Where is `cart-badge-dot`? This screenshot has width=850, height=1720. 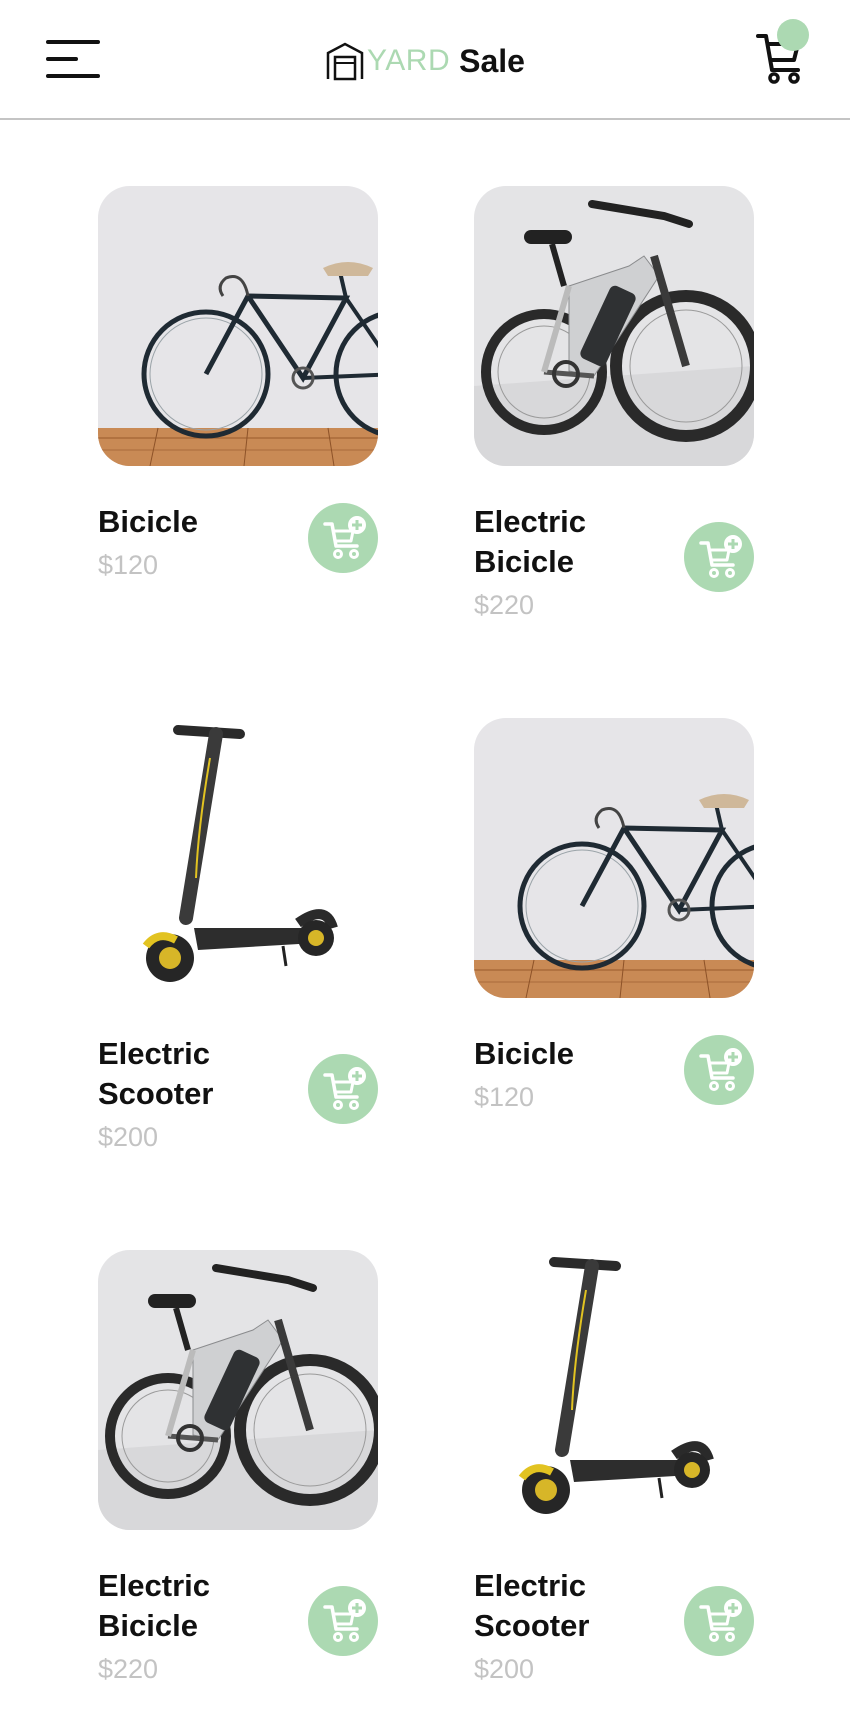 cart-badge-dot is located at coordinates (793, 35).